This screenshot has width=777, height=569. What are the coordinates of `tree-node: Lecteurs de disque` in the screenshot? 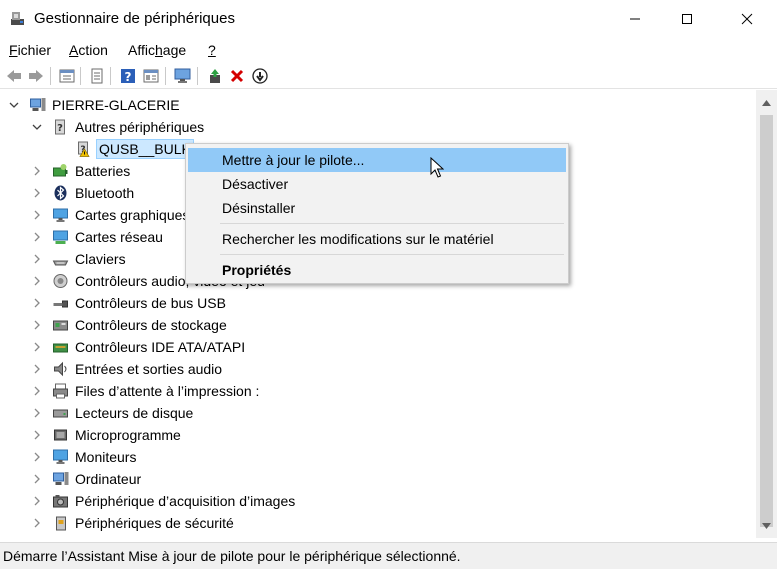 It's located at (378, 413).